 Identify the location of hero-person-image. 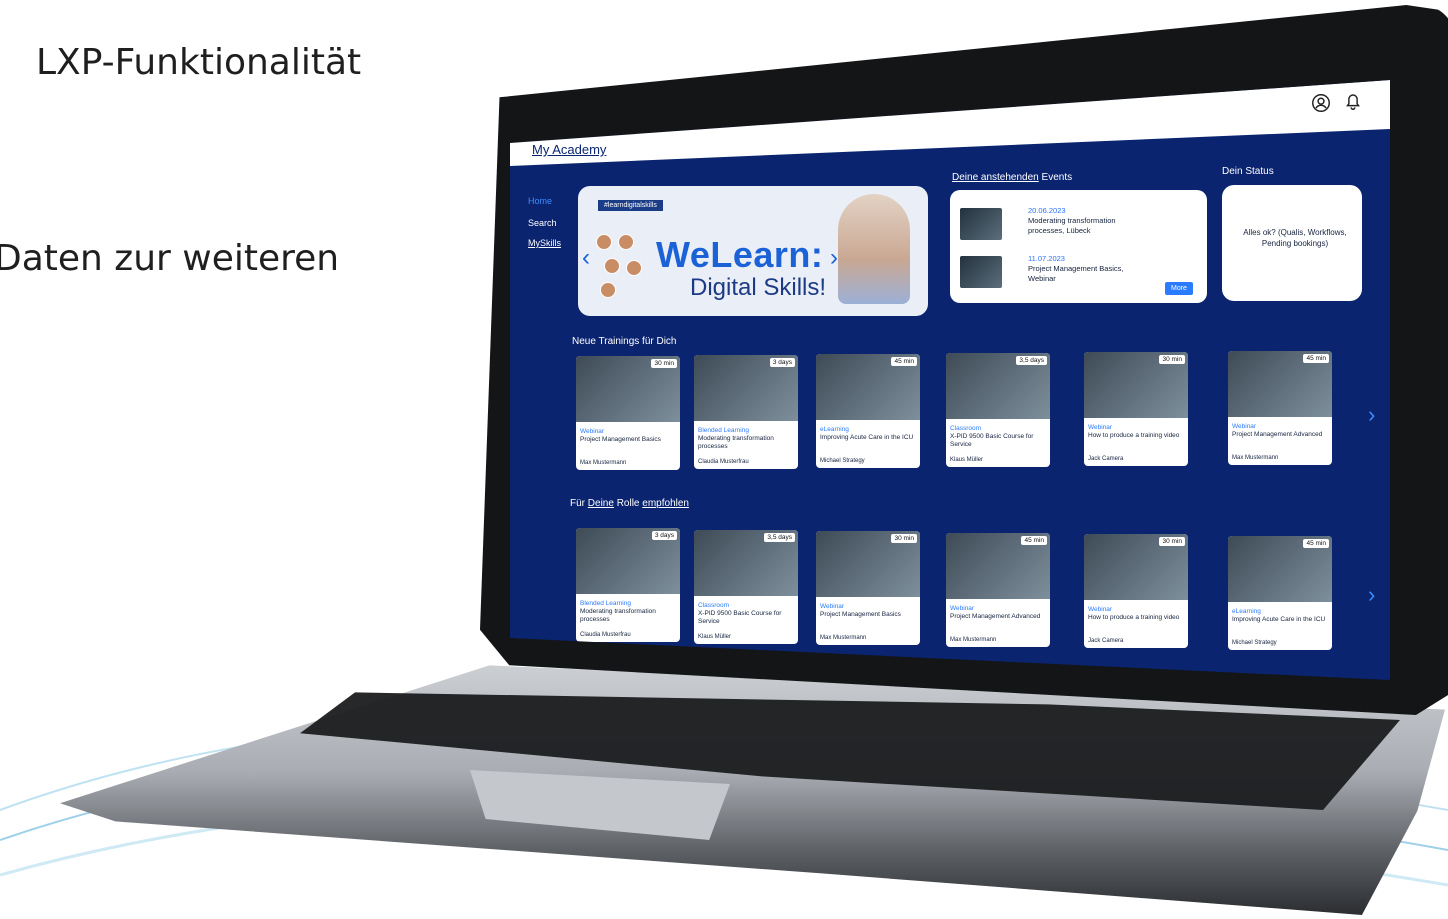
(874, 249).